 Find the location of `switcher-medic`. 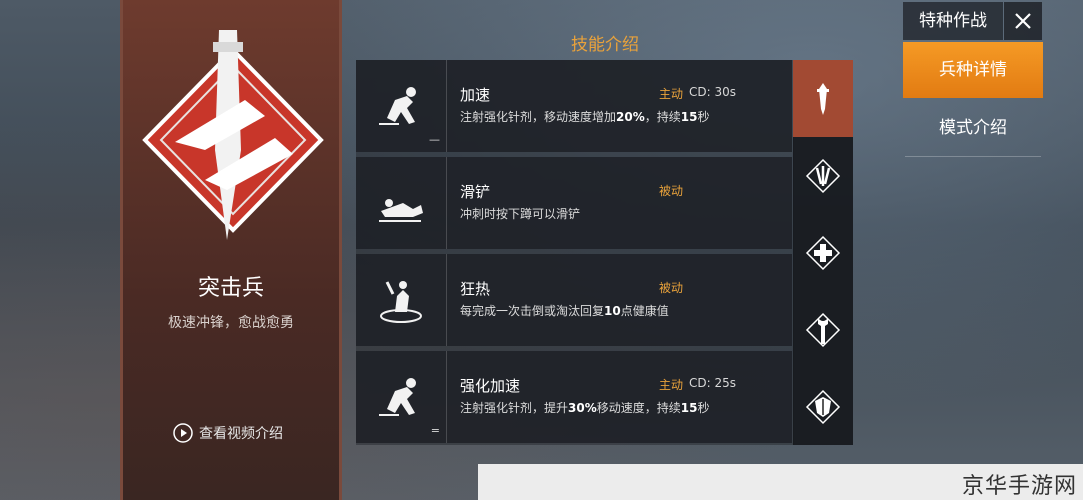

switcher-medic is located at coordinates (823, 252).